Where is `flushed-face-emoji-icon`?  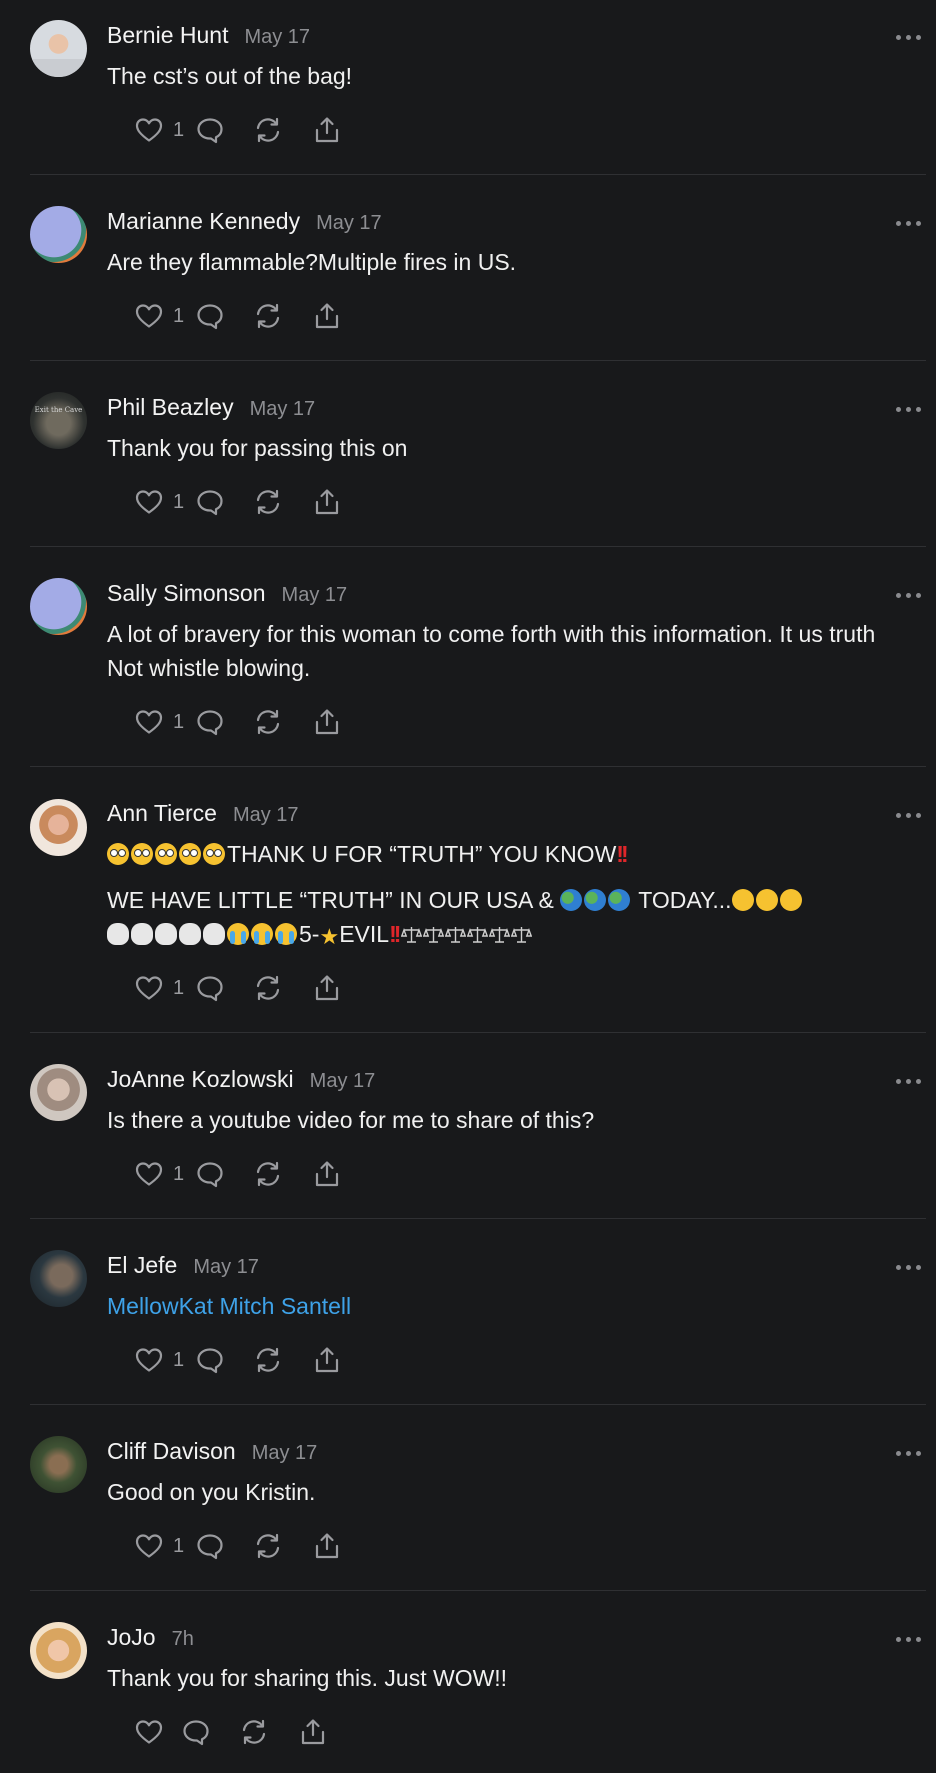 flushed-face-emoji-icon is located at coordinates (166, 854).